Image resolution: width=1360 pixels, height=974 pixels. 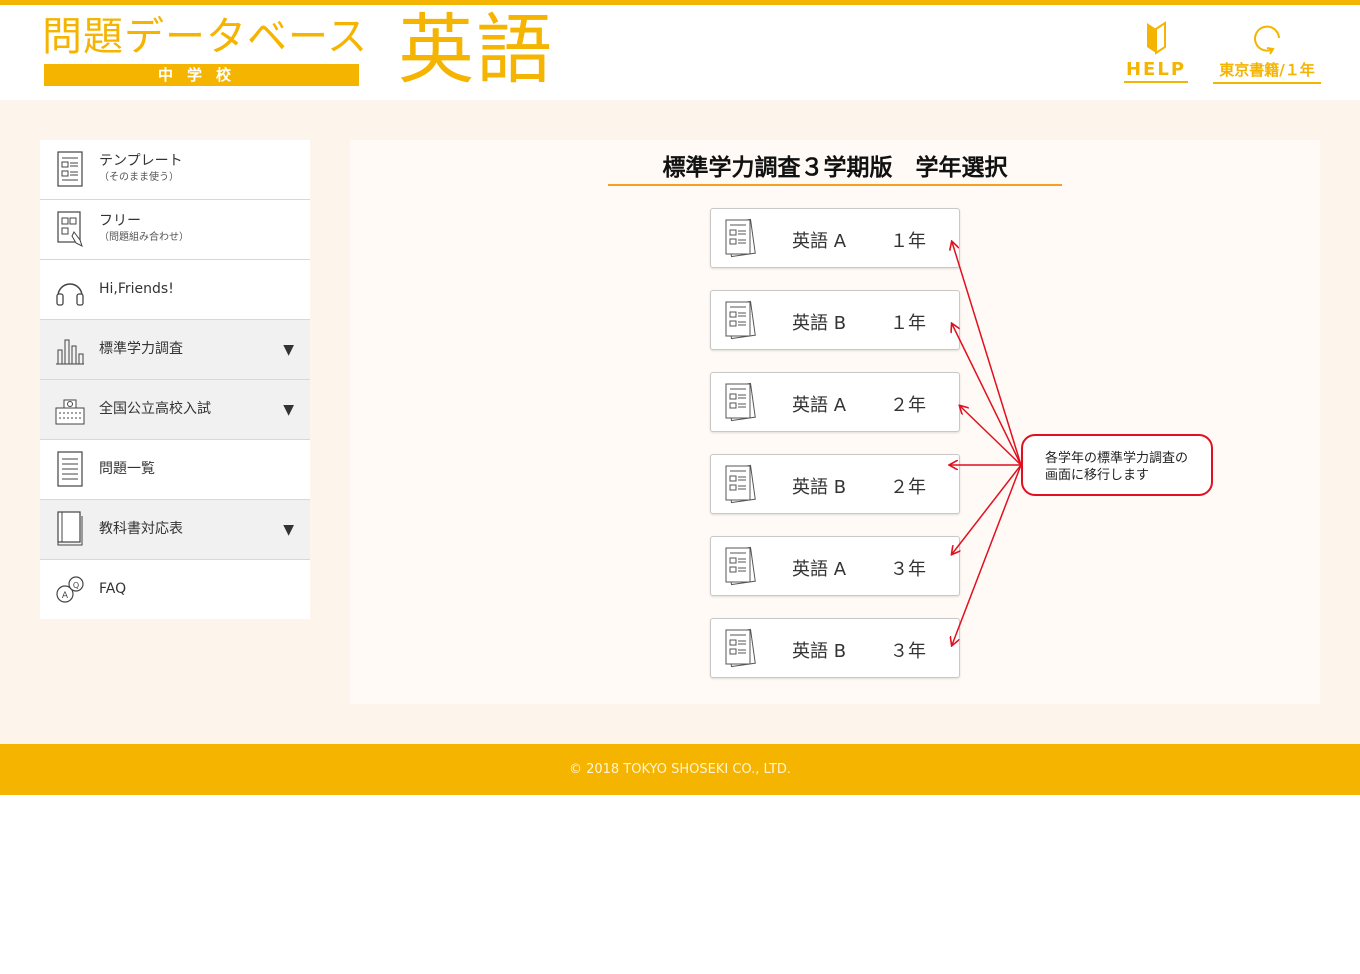 What do you see at coordinates (175, 589) in the screenshot?
I see `sidebar-item-faq: A Q FAQ` at bounding box center [175, 589].